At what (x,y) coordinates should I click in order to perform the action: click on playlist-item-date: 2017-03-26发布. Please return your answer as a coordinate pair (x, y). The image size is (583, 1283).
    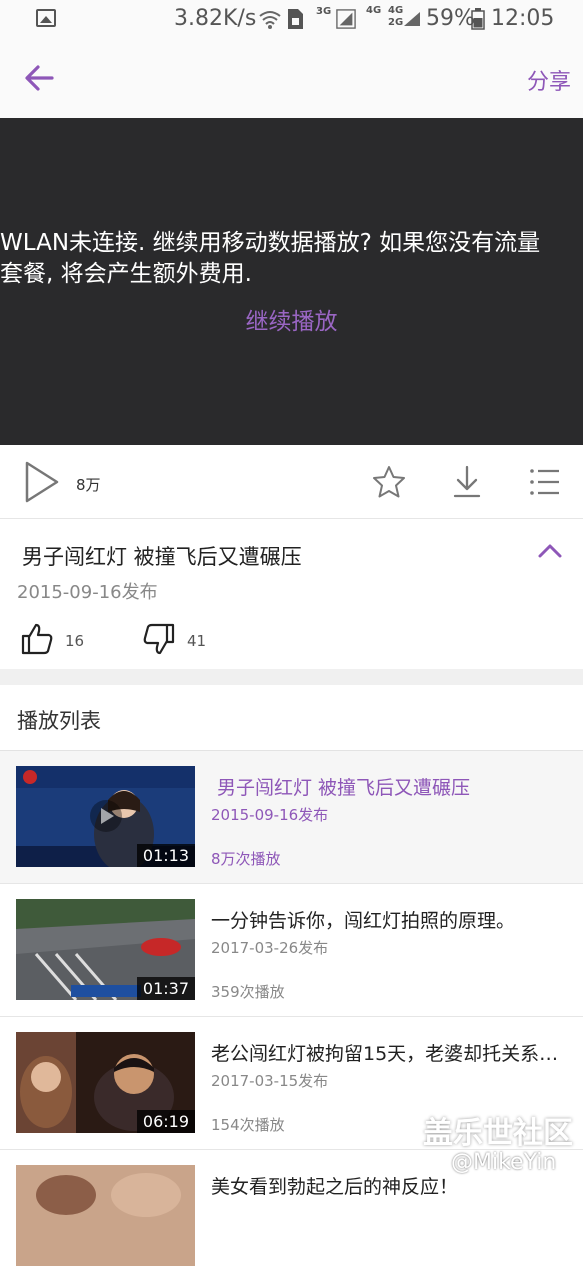
    Looking at the image, I should click on (270, 948).